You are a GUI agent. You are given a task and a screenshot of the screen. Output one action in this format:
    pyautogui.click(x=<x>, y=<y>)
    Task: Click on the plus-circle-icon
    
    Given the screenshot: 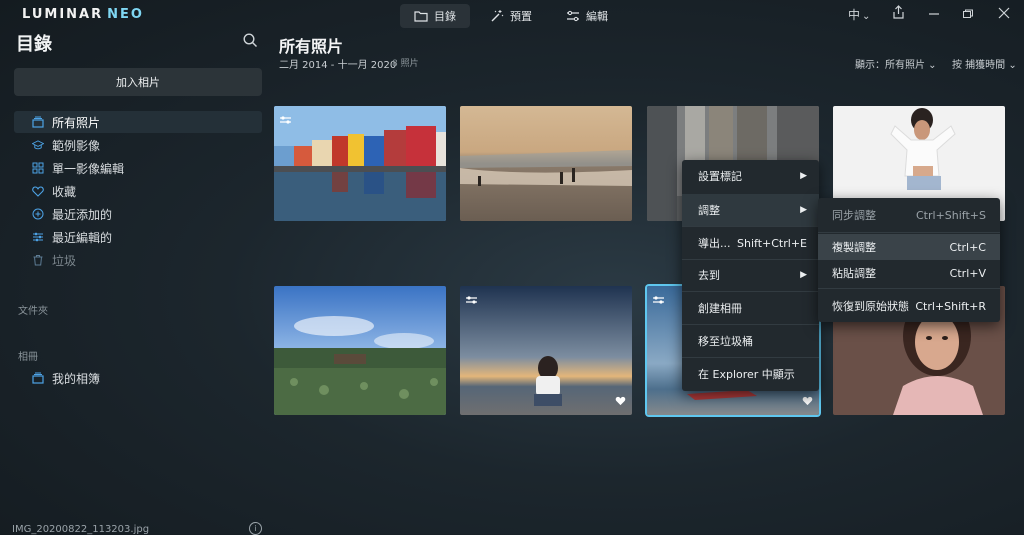 What is the action you would take?
    pyautogui.click(x=38, y=214)
    